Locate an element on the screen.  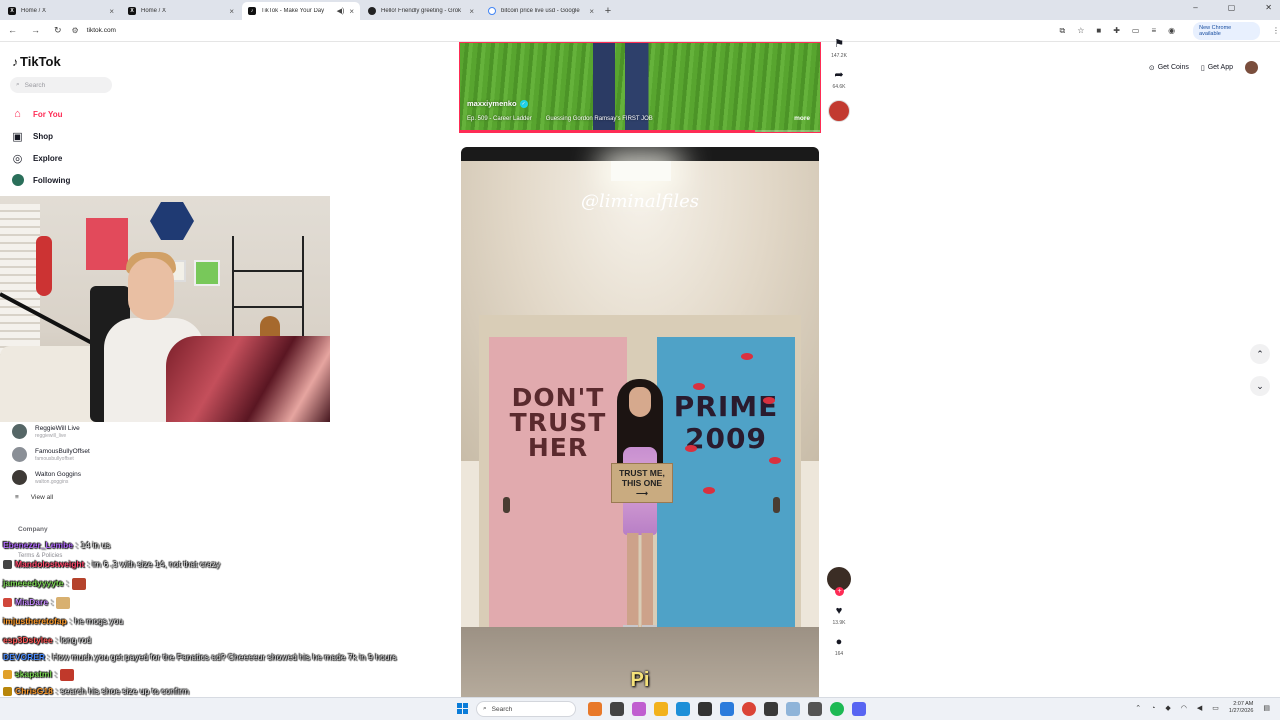
more-button: more is located at coordinates (802, 118).